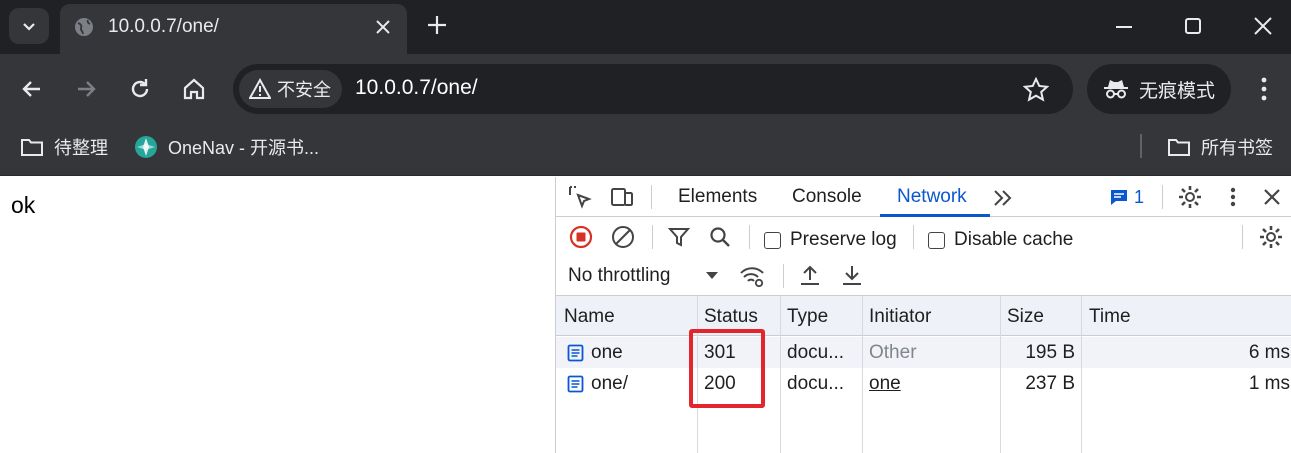 The width and height of the screenshot is (1291, 453). I want to click on all-bookmarks-label: 所有书签, so click(1237, 148).